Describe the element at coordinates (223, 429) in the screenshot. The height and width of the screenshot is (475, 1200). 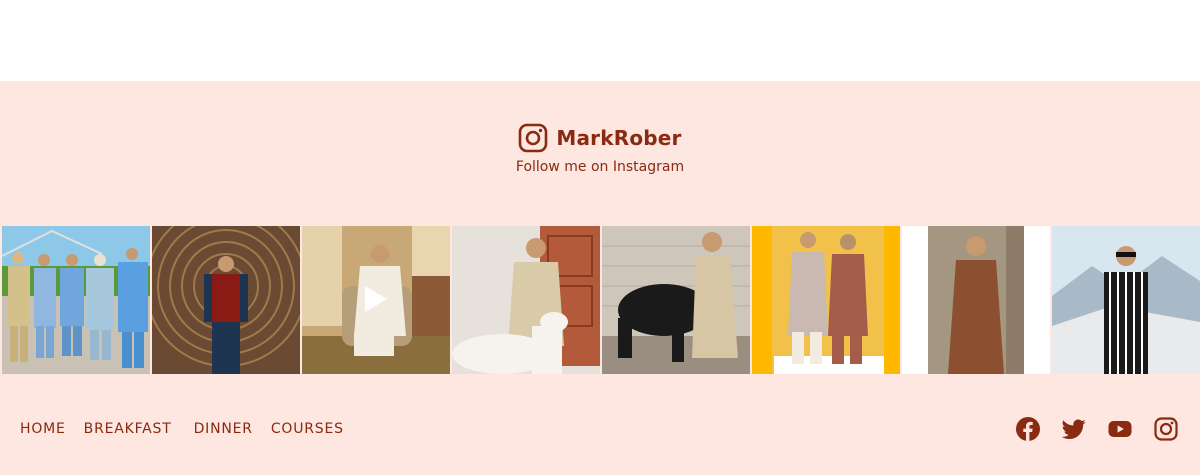
I see `nav-dinner-link: DINNER` at that location.